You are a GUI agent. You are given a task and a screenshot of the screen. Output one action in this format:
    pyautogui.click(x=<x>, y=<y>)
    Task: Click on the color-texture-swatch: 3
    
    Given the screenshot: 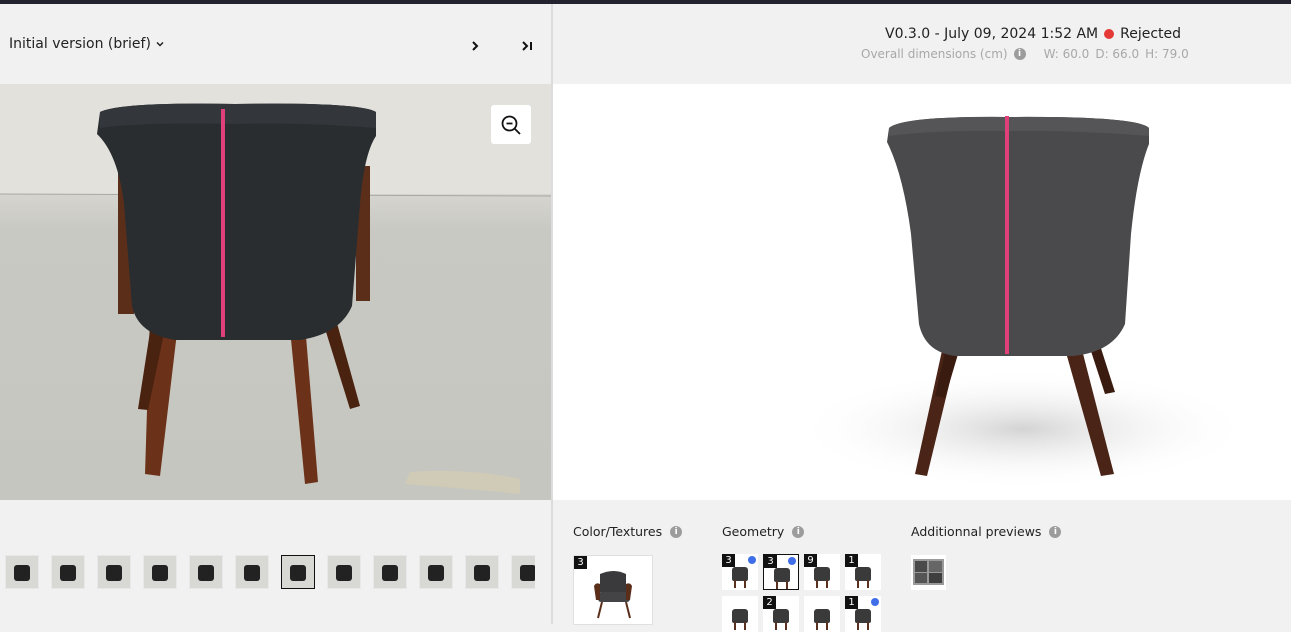 What is the action you would take?
    pyautogui.click(x=613, y=590)
    